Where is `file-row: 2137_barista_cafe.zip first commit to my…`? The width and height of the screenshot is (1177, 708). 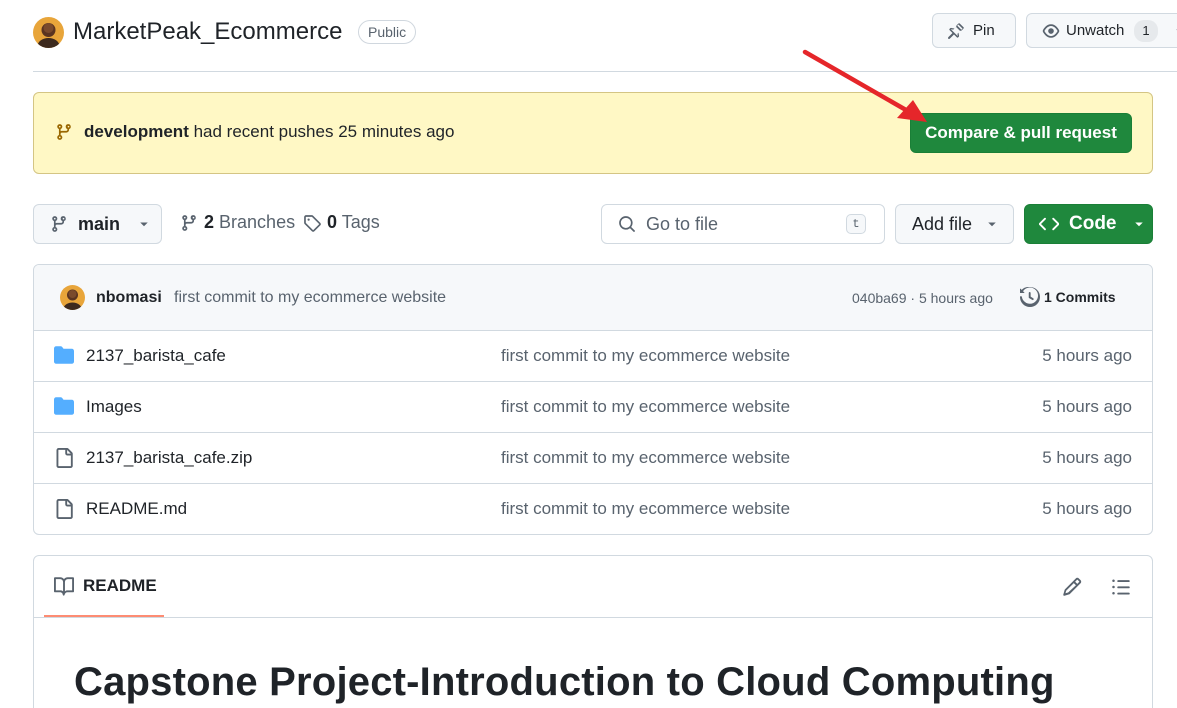
file-row: 2137_barista_cafe.zip first commit to my… is located at coordinates (593, 458).